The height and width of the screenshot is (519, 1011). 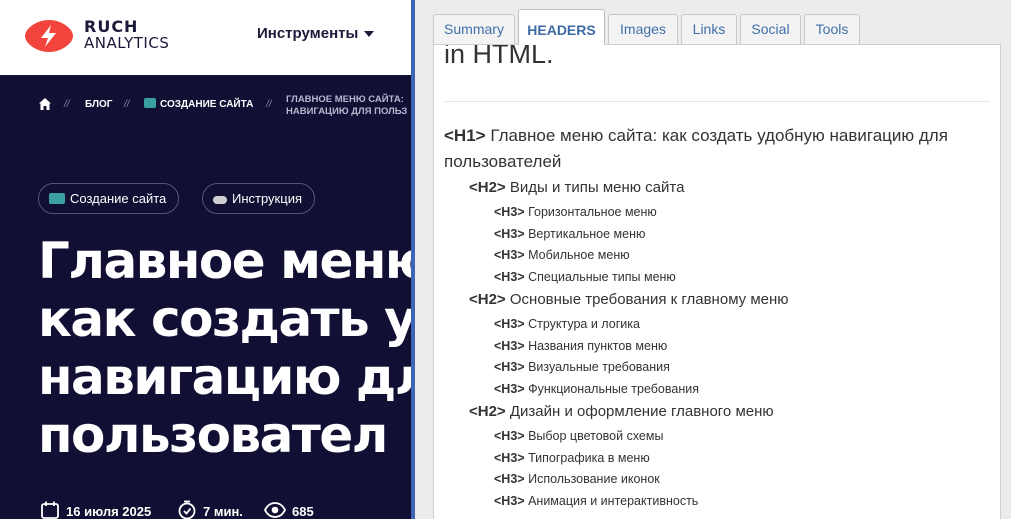 I want to click on heading-h2: <H2> Виды и типы меню сайта, so click(x=576, y=188).